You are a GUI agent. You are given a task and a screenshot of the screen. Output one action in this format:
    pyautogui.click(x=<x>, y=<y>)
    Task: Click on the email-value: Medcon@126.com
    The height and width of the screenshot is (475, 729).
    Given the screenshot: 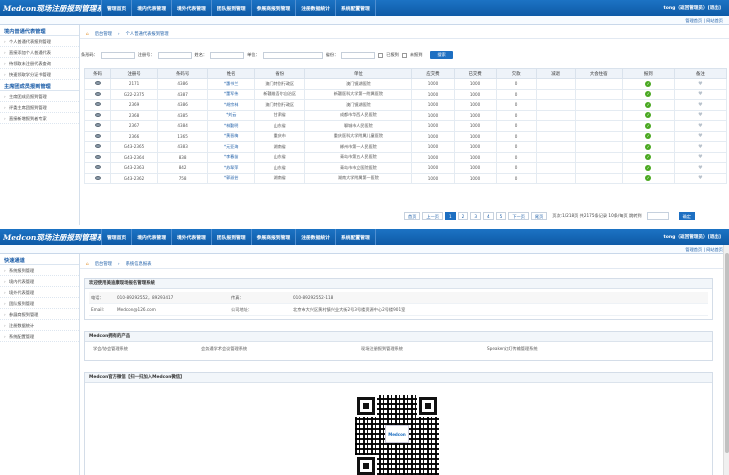 What is the action you would take?
    pyautogui.click(x=174, y=309)
    